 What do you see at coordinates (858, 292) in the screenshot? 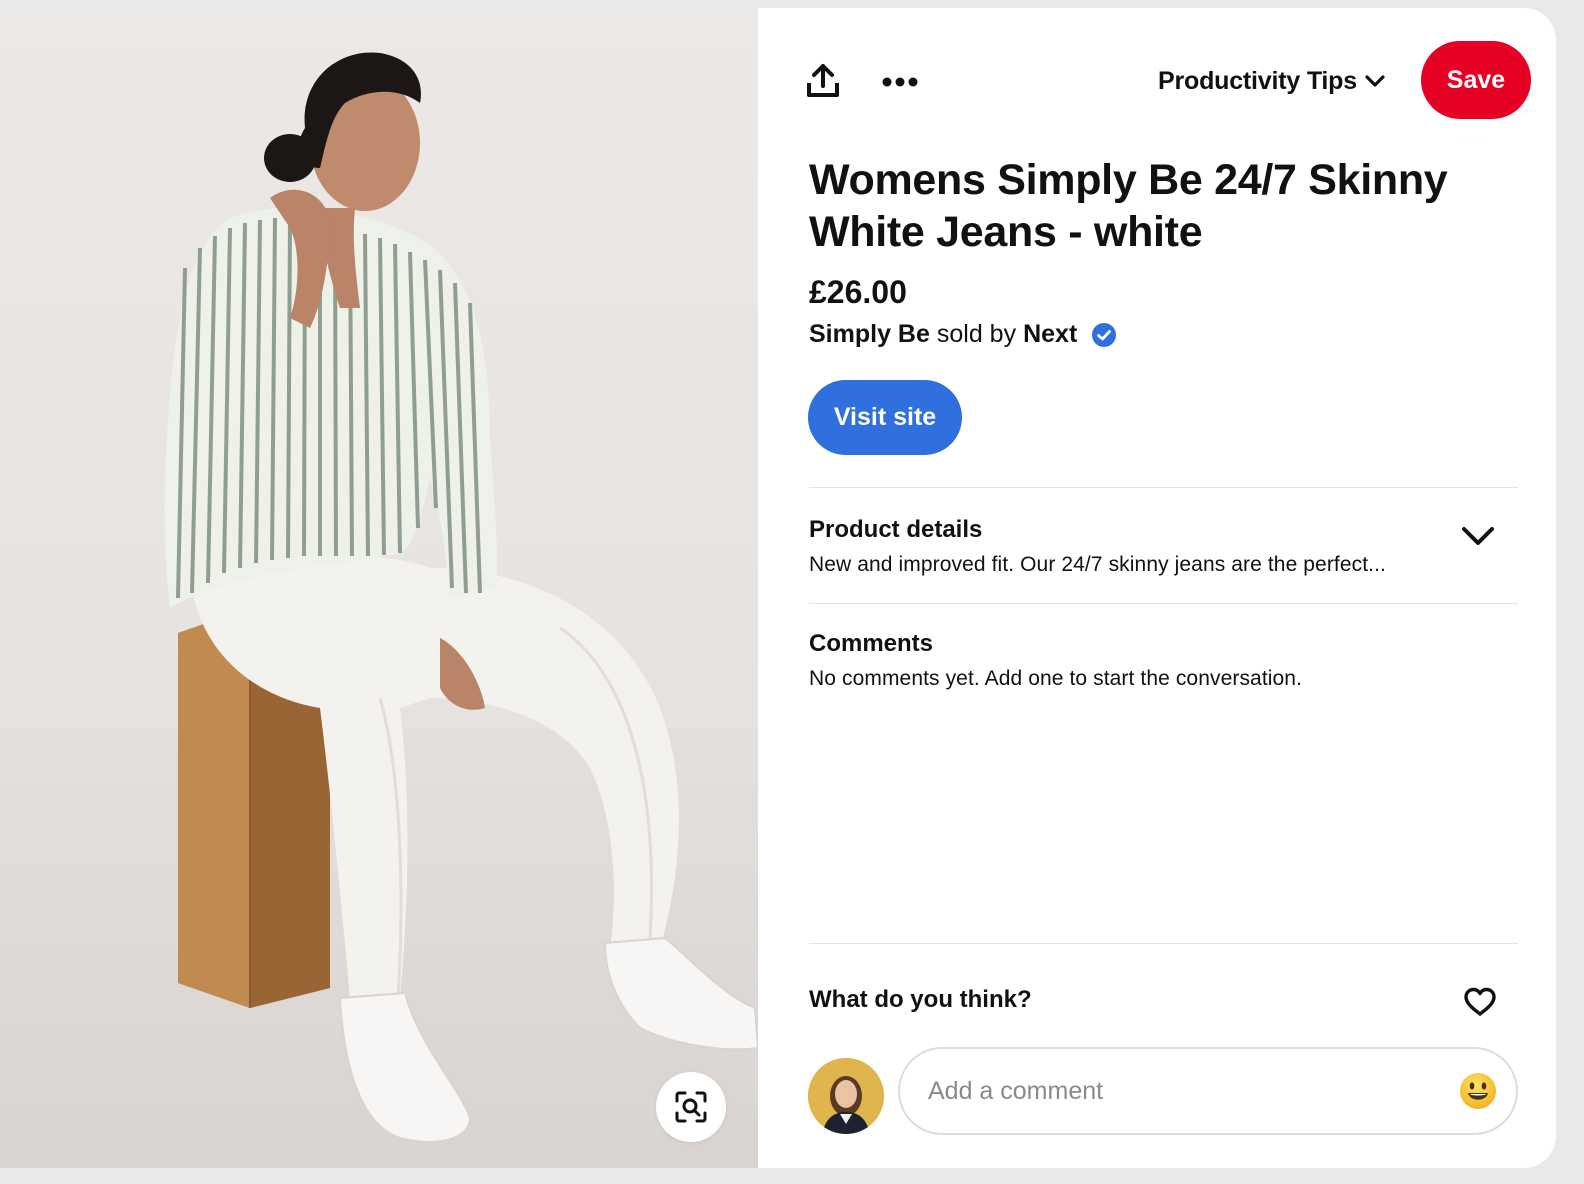
I see `product-price: £26.00` at bounding box center [858, 292].